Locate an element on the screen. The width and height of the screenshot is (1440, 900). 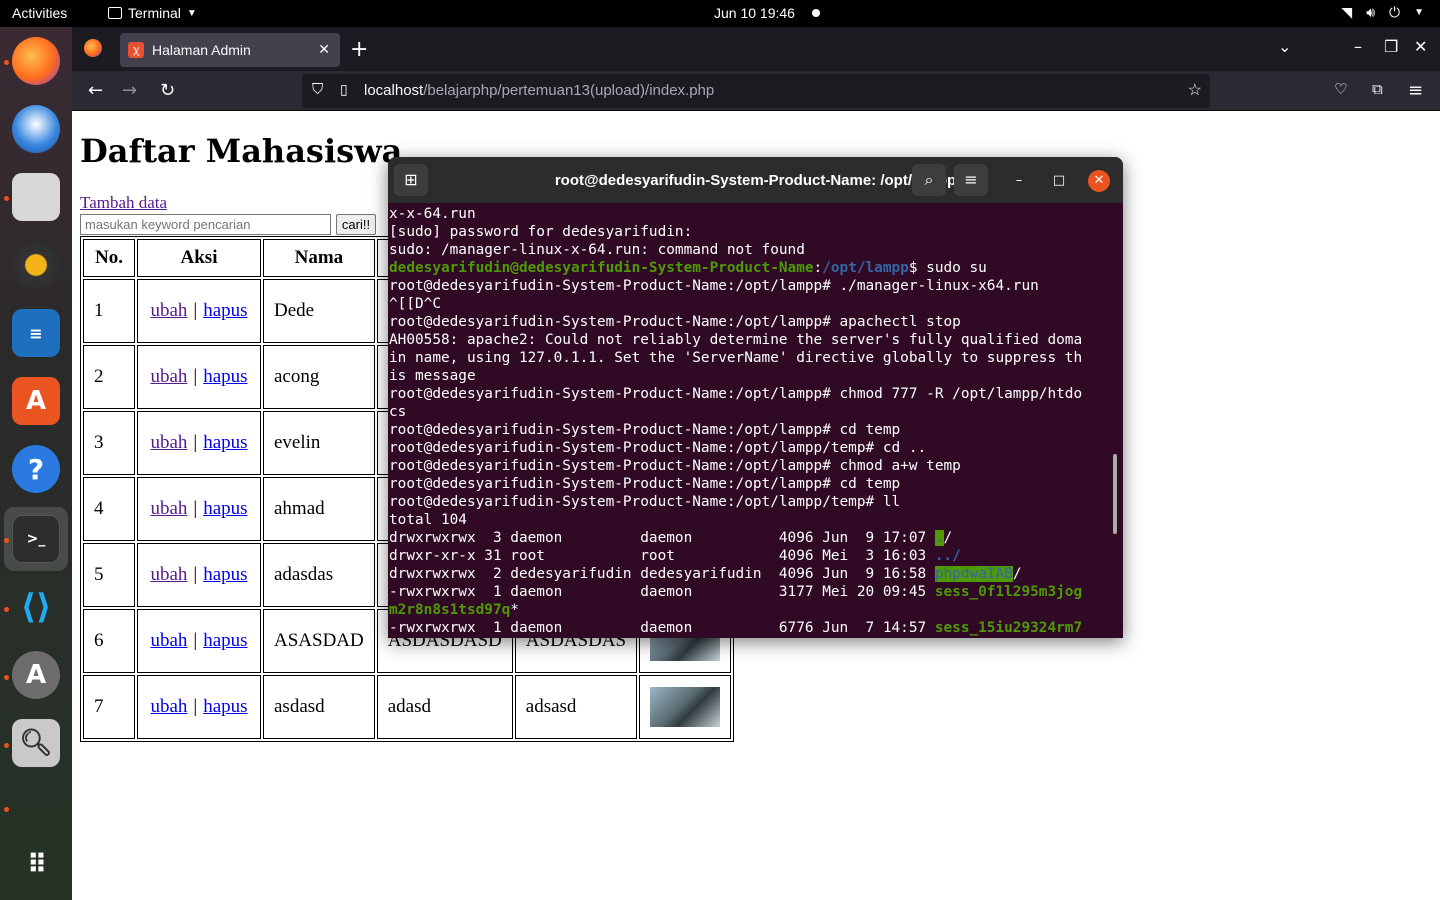
column-header: Aksi is located at coordinates (199, 258).